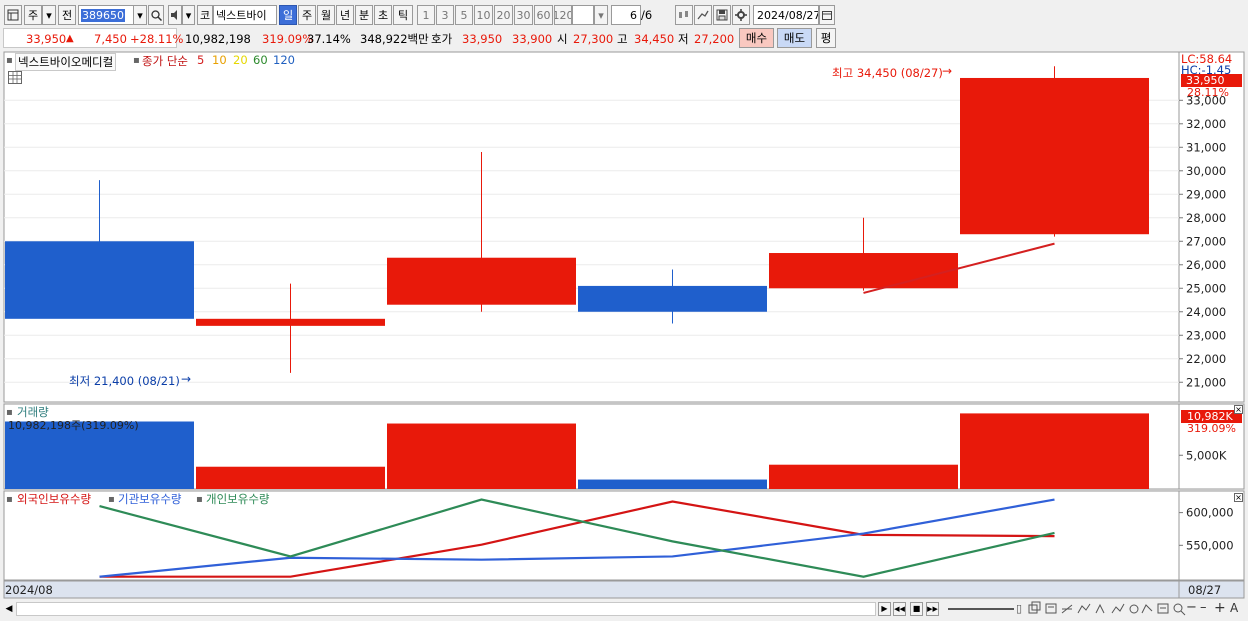  I want to click on price-tick-label: 22,000, so click(1206, 359).